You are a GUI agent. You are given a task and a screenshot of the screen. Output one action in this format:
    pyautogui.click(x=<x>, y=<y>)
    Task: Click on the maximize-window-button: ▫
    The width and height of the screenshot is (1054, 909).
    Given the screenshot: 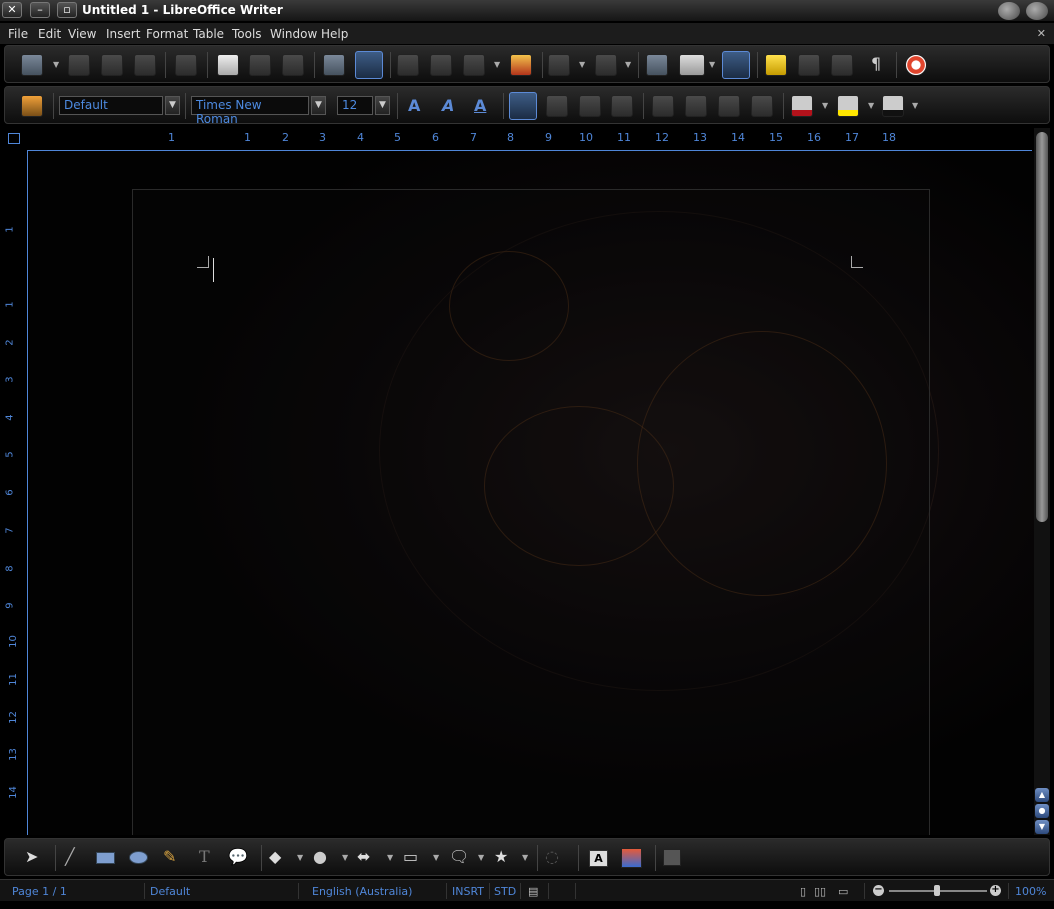 What is the action you would take?
    pyautogui.click(x=67, y=10)
    